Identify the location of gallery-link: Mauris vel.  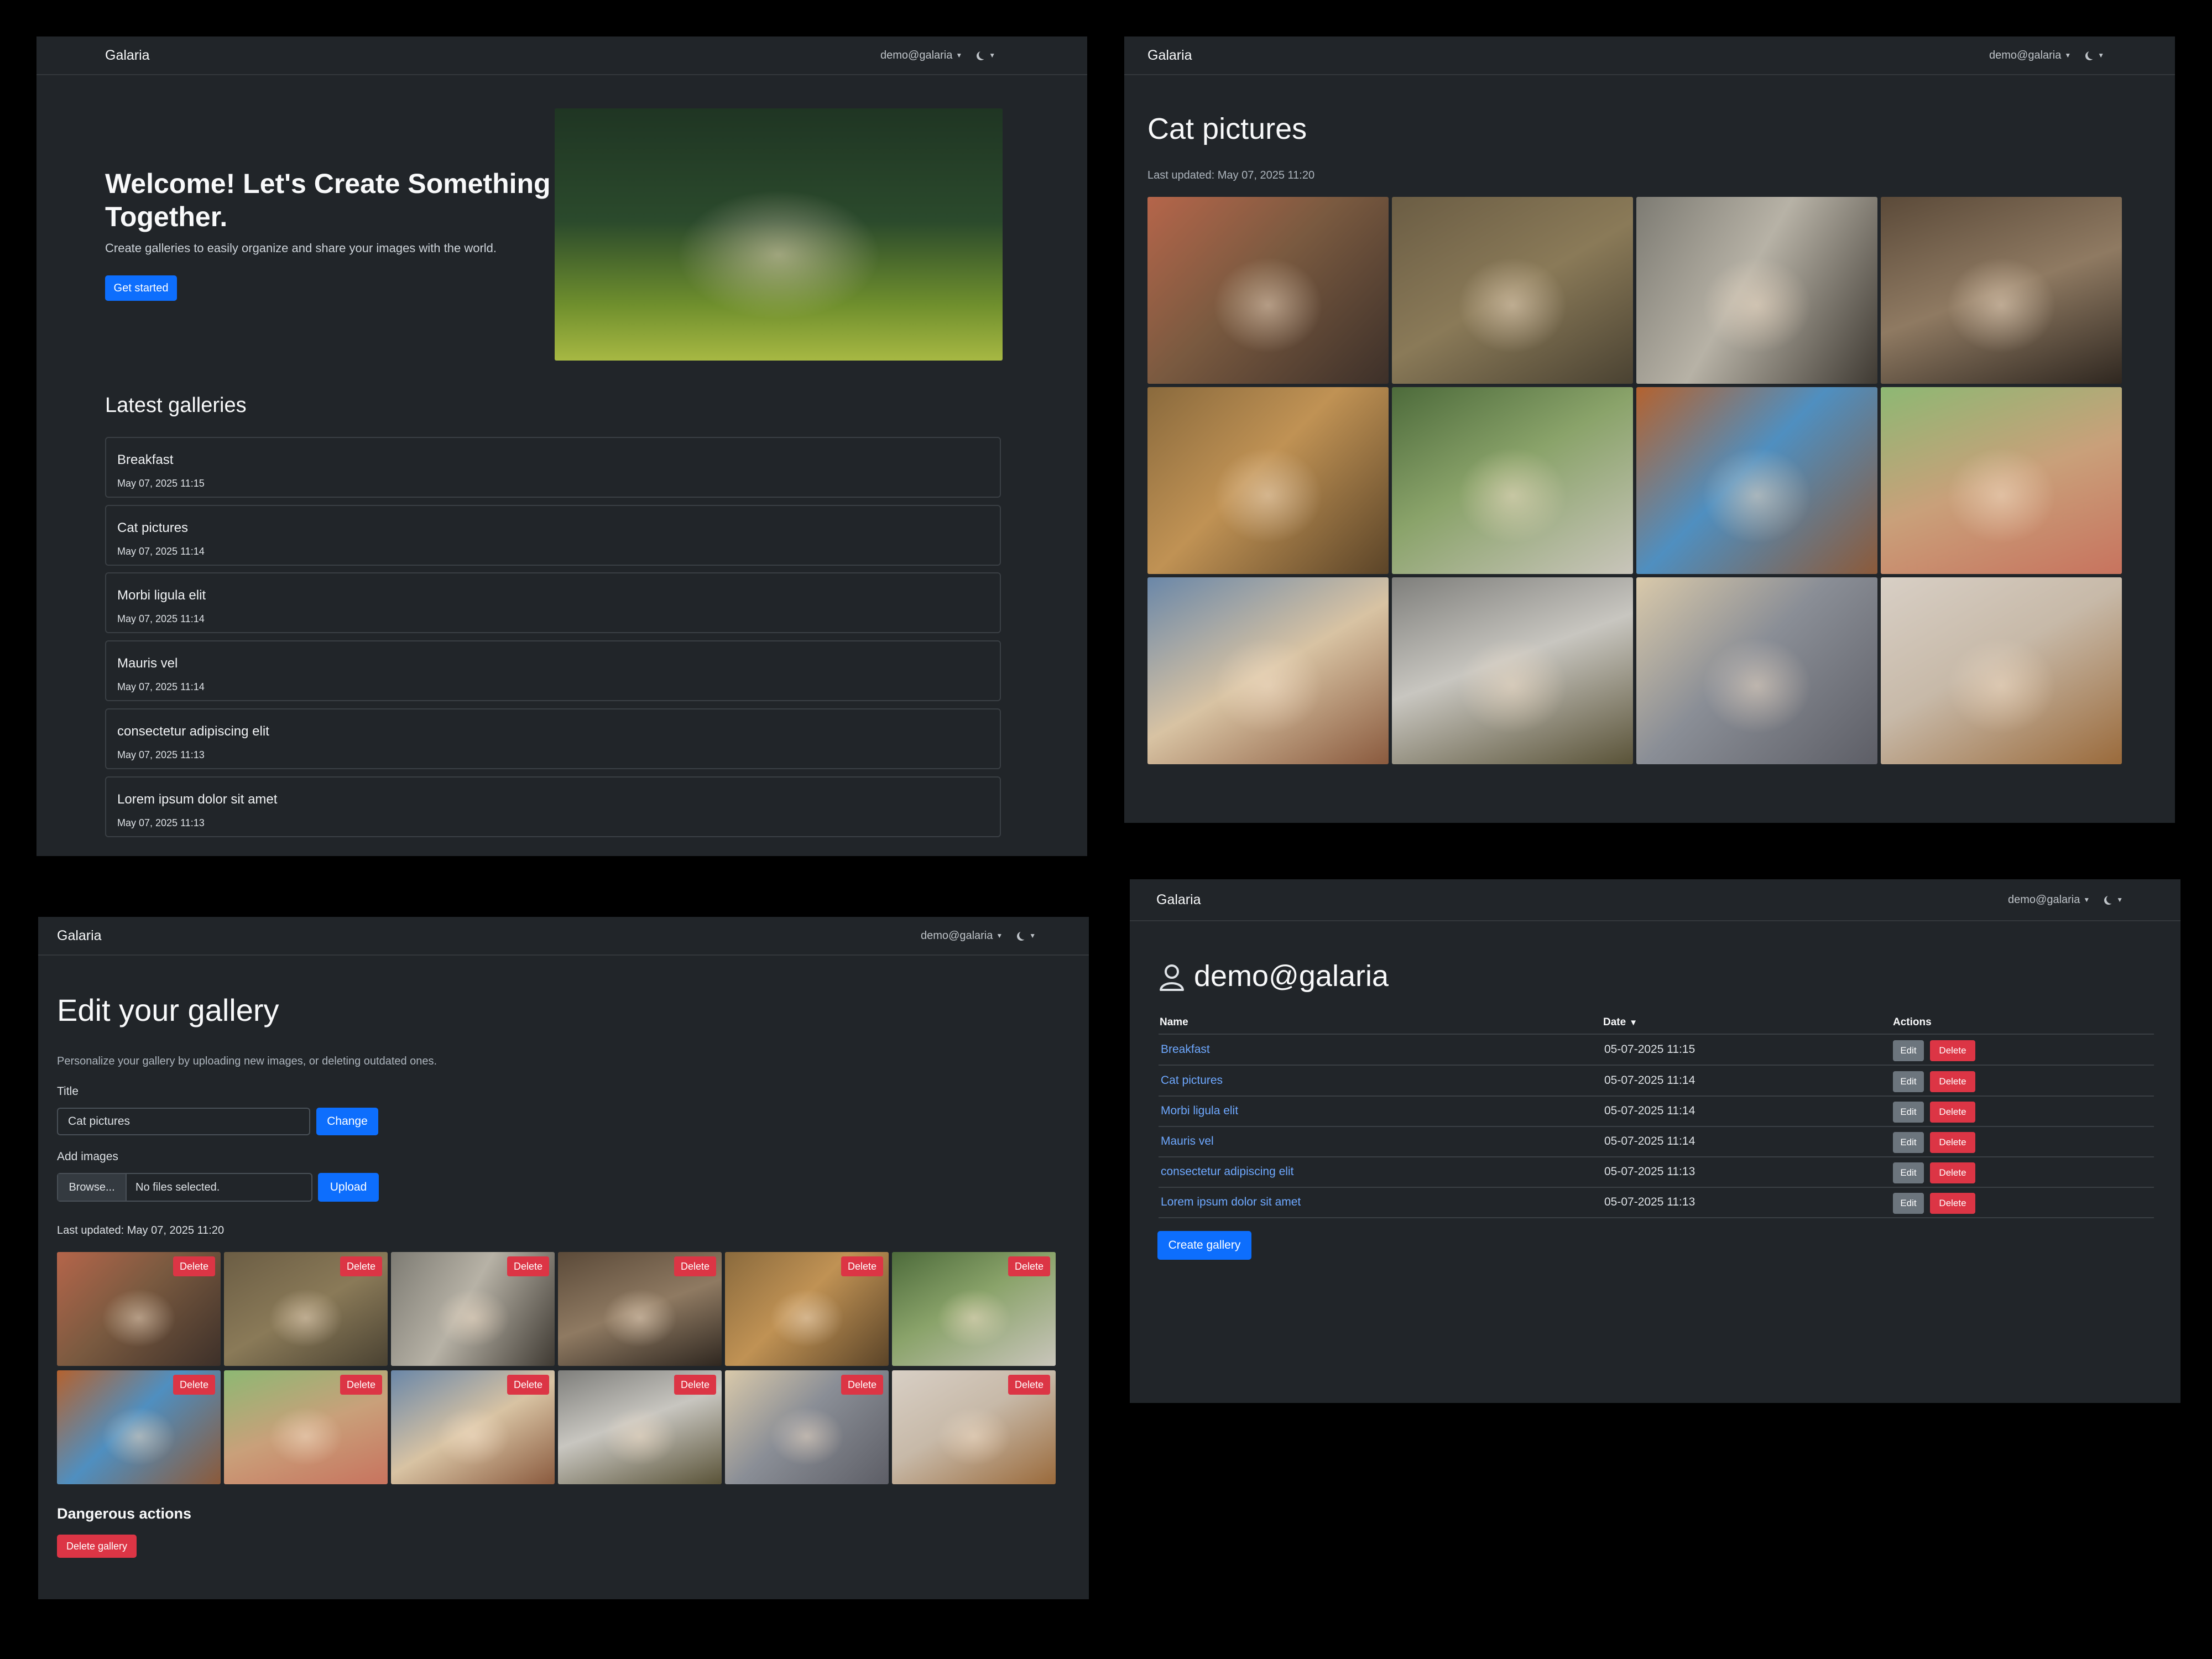
(1188, 1141).